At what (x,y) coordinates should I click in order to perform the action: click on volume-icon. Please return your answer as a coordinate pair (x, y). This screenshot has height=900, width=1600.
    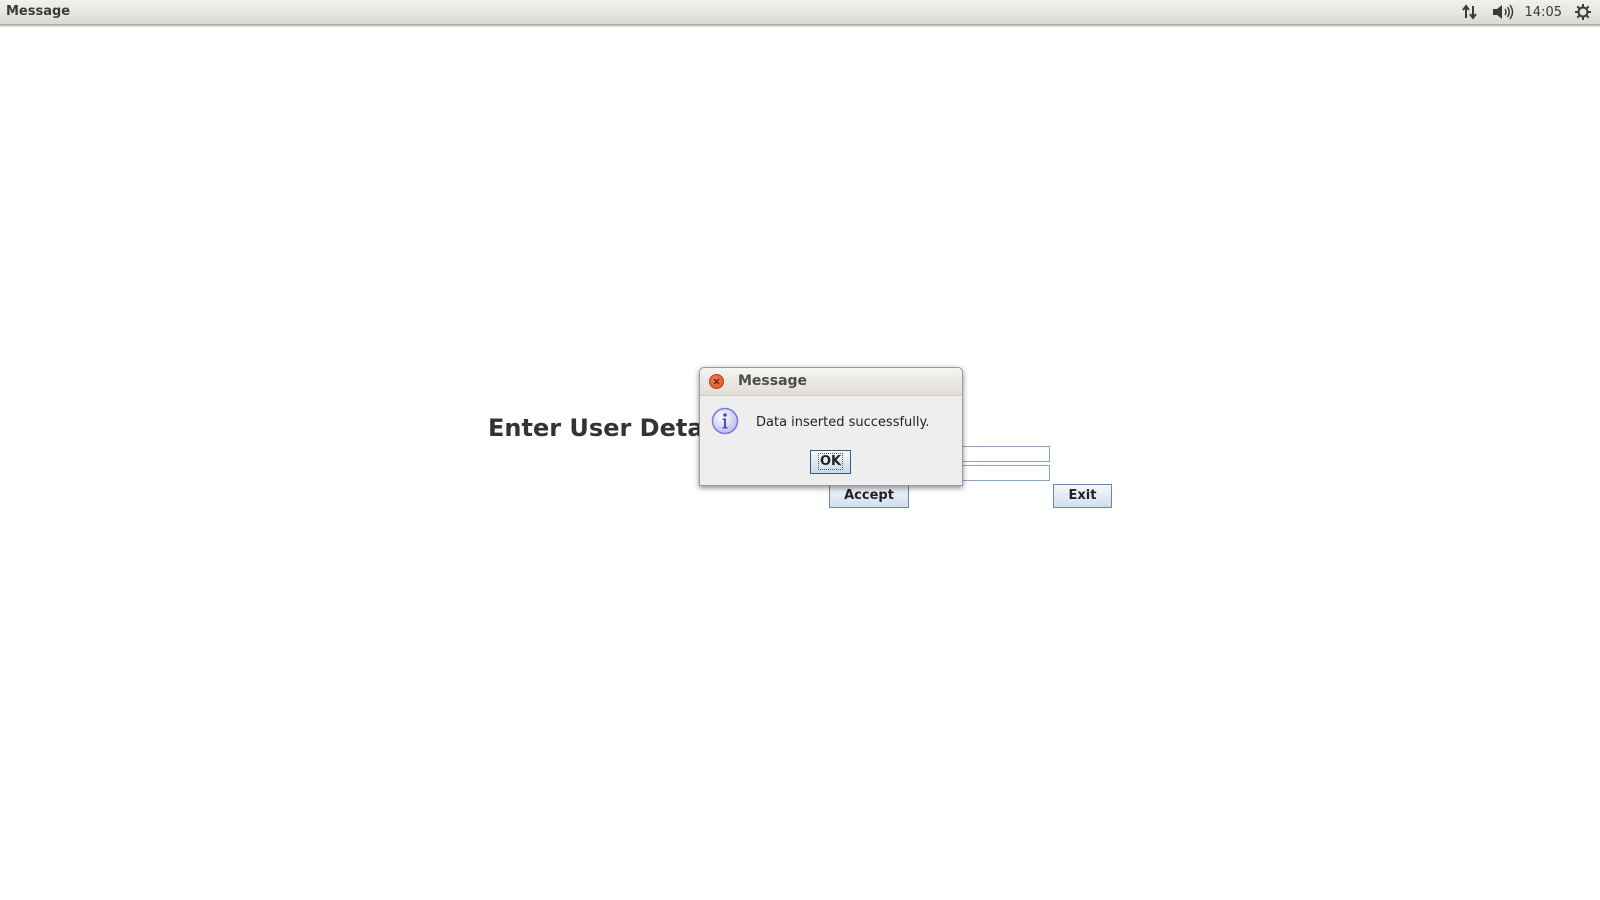
    Looking at the image, I should click on (1503, 12).